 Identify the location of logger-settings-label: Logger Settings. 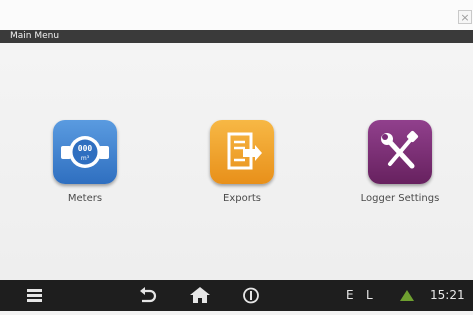
(400, 198).